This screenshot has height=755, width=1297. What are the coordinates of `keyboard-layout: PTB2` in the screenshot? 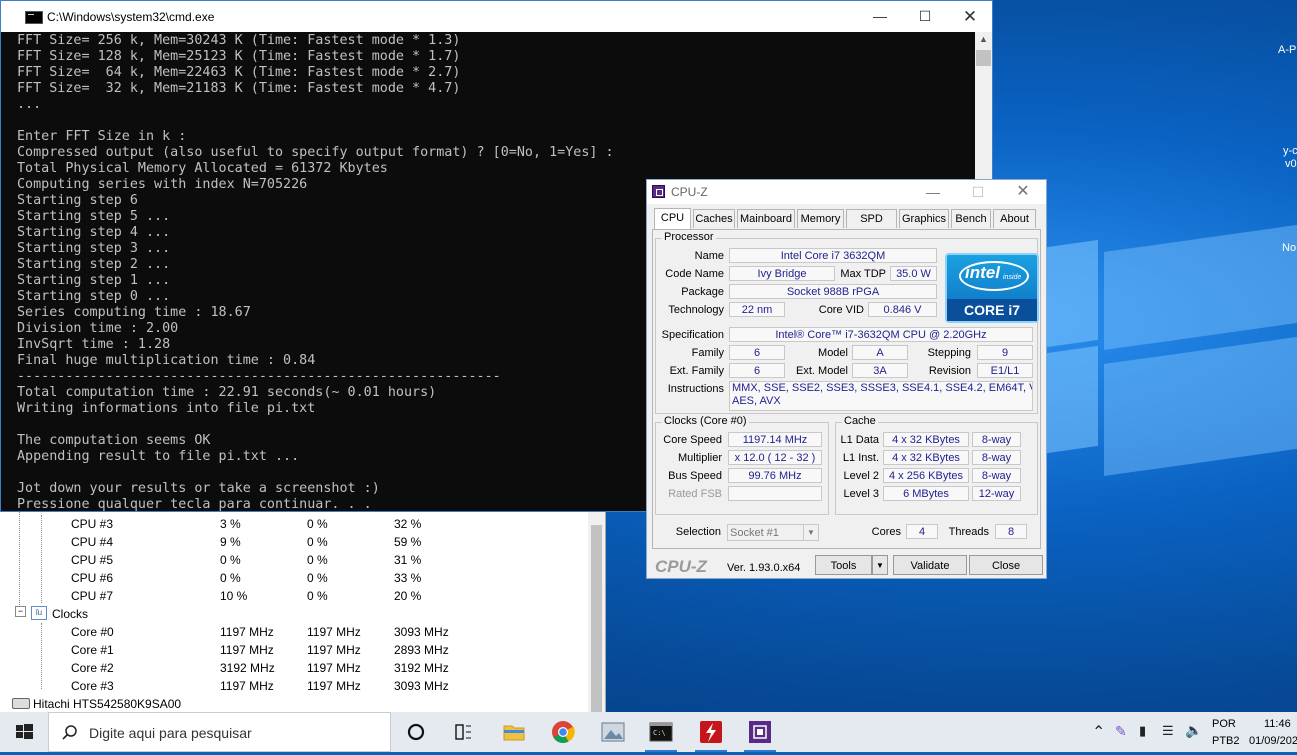 It's located at (1226, 741).